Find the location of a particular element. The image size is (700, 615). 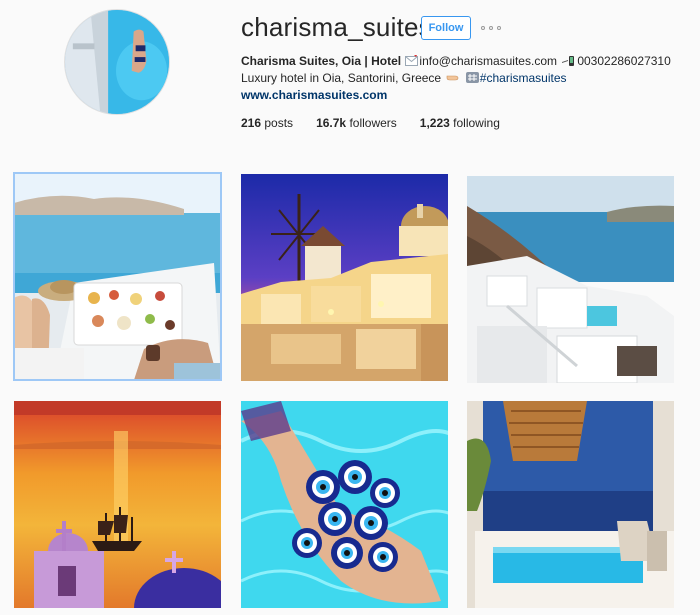

bio-phone: 00302286027310 is located at coordinates (624, 61).